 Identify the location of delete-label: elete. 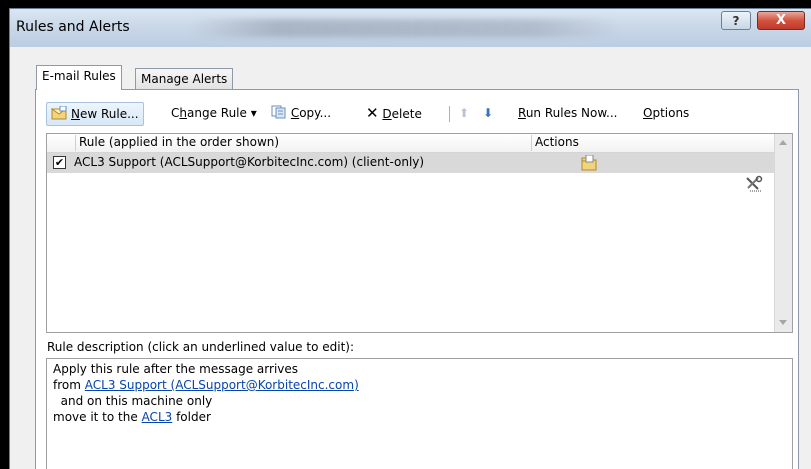
(406, 114).